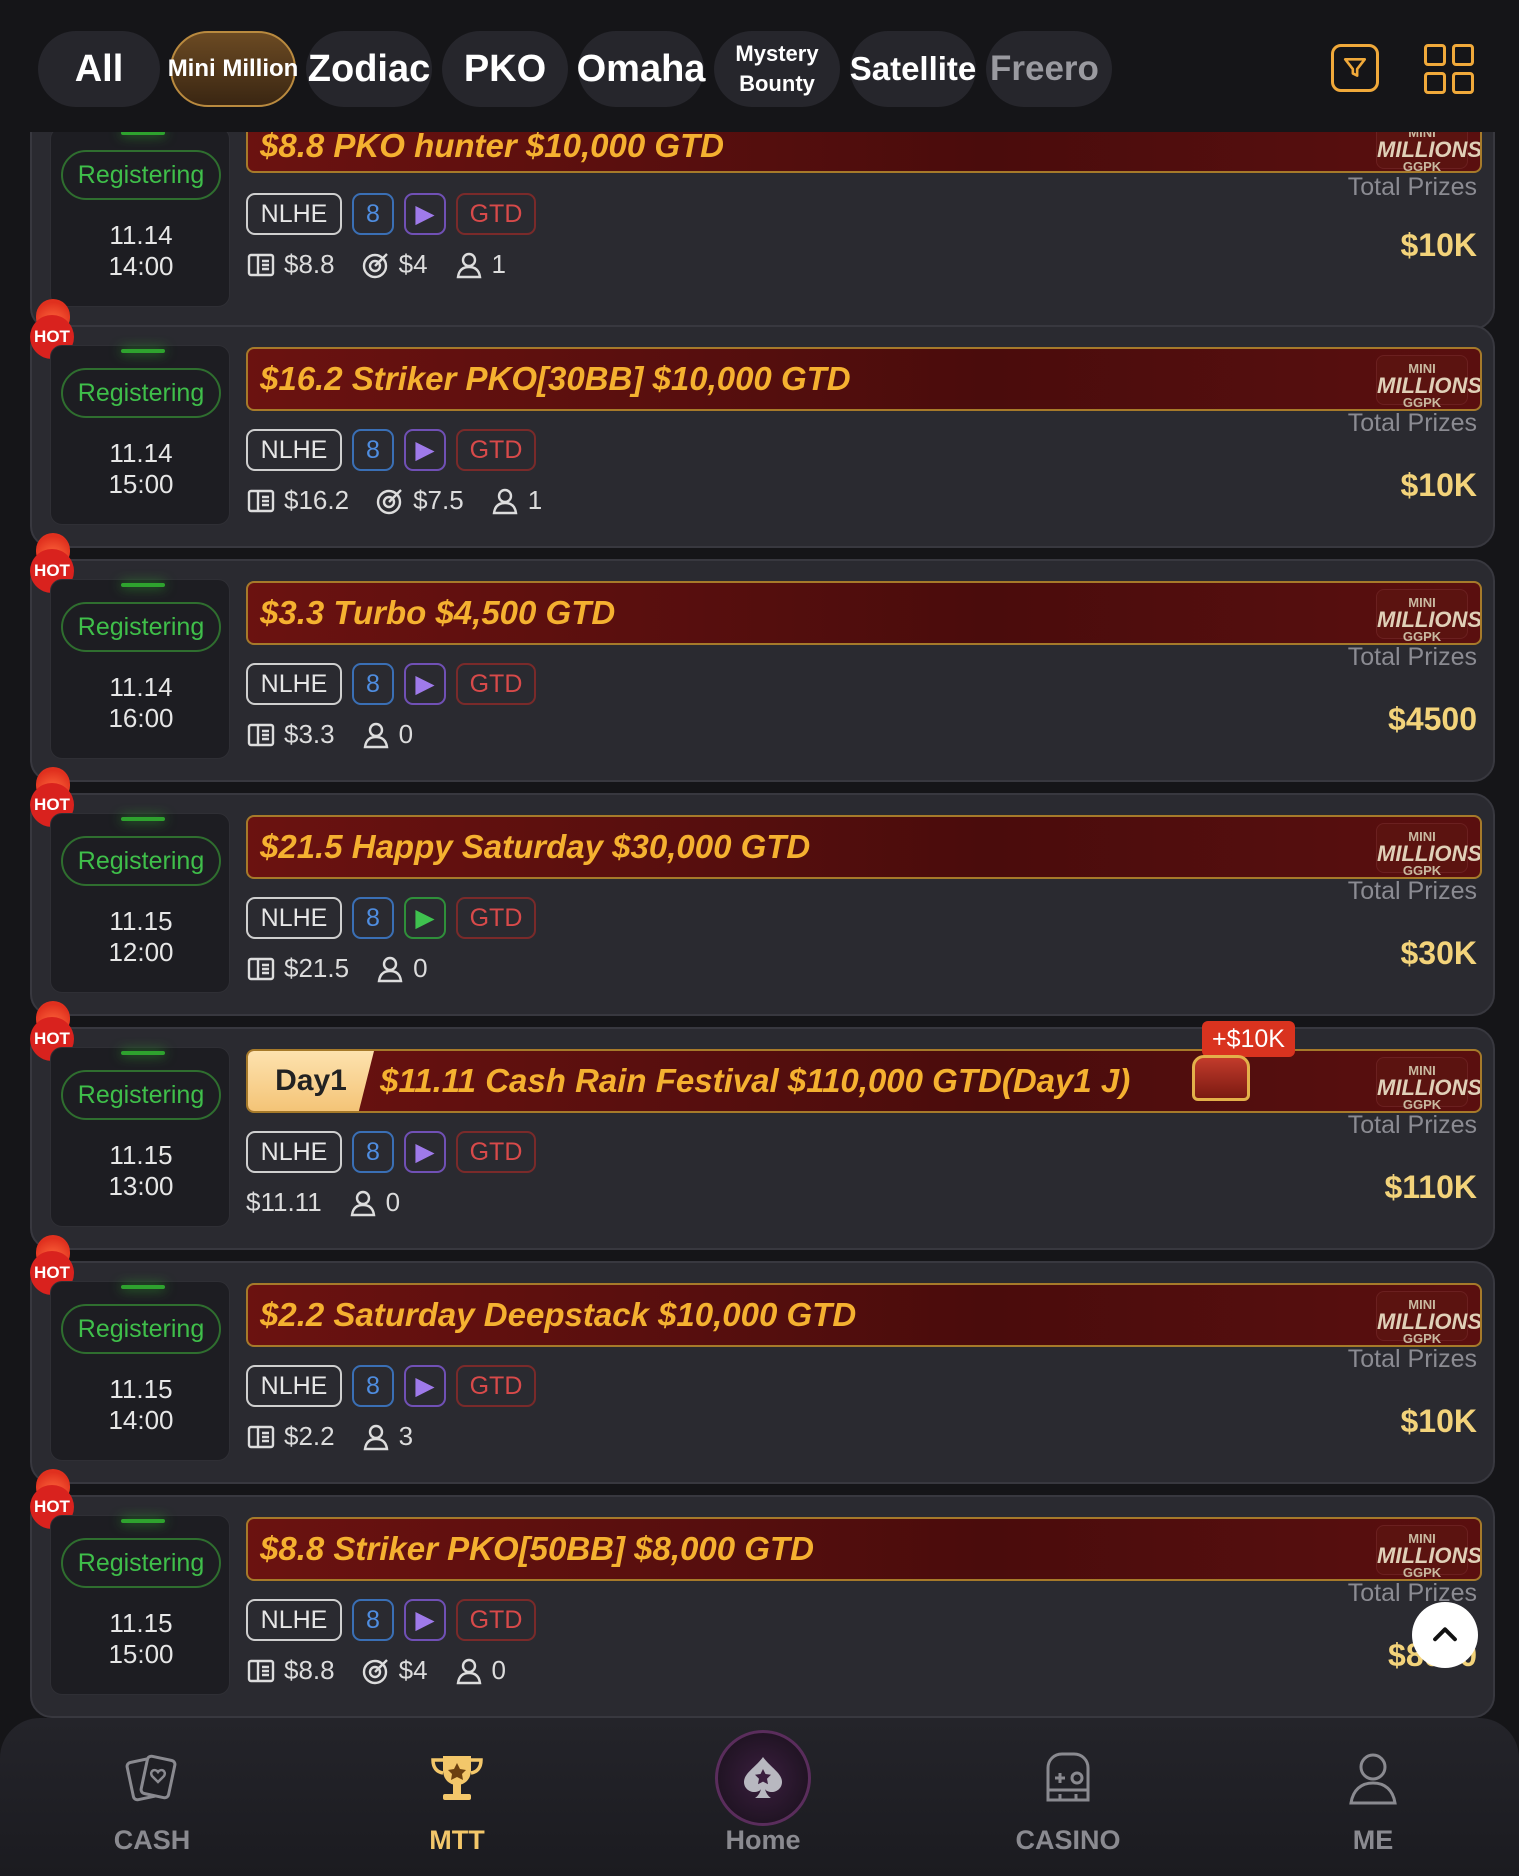 This screenshot has height=1876, width=1519. I want to click on trophy-icon, so click(457, 1778).